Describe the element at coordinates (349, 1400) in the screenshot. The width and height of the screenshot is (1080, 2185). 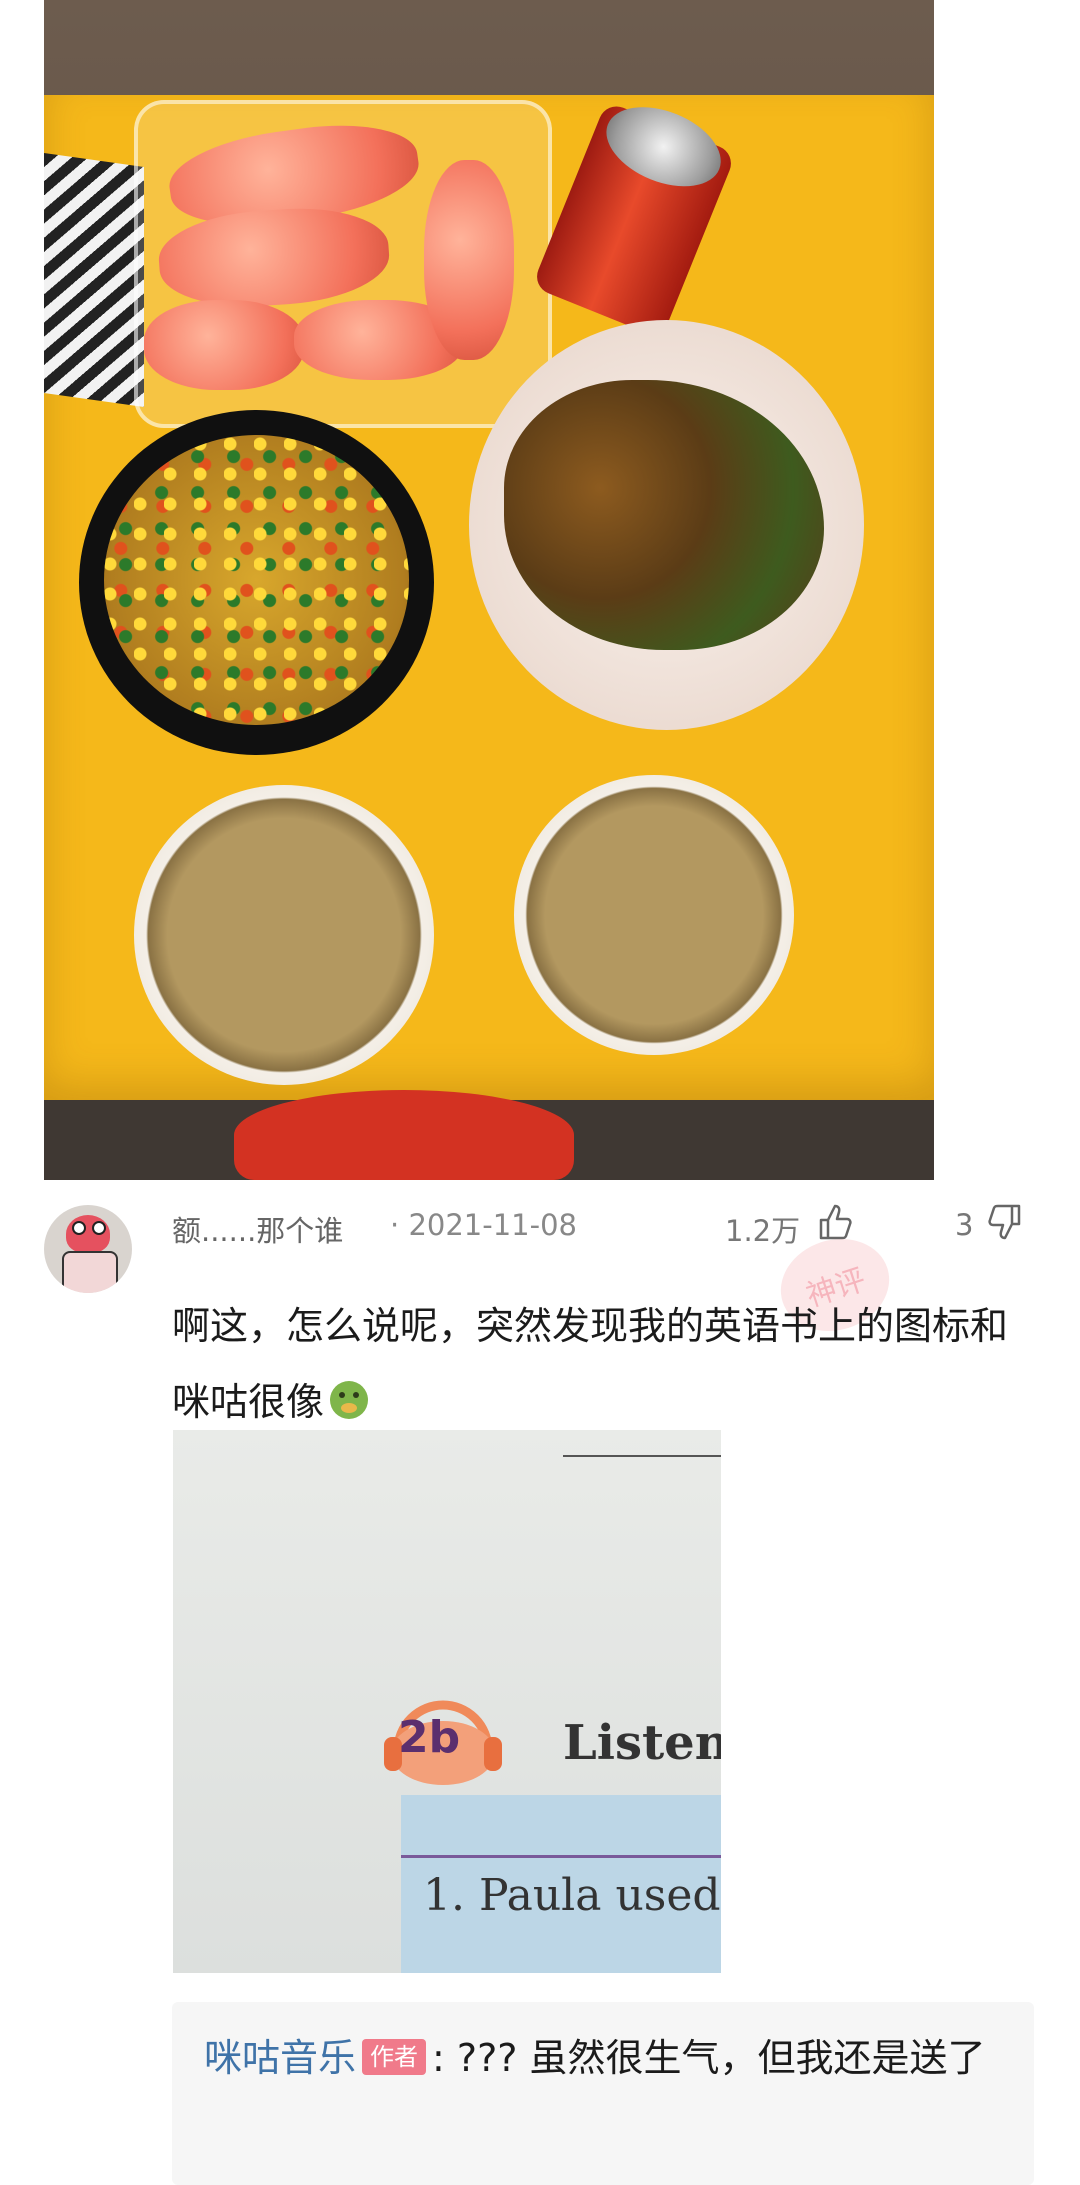
I see `nauseated-face-emoji-icon` at that location.